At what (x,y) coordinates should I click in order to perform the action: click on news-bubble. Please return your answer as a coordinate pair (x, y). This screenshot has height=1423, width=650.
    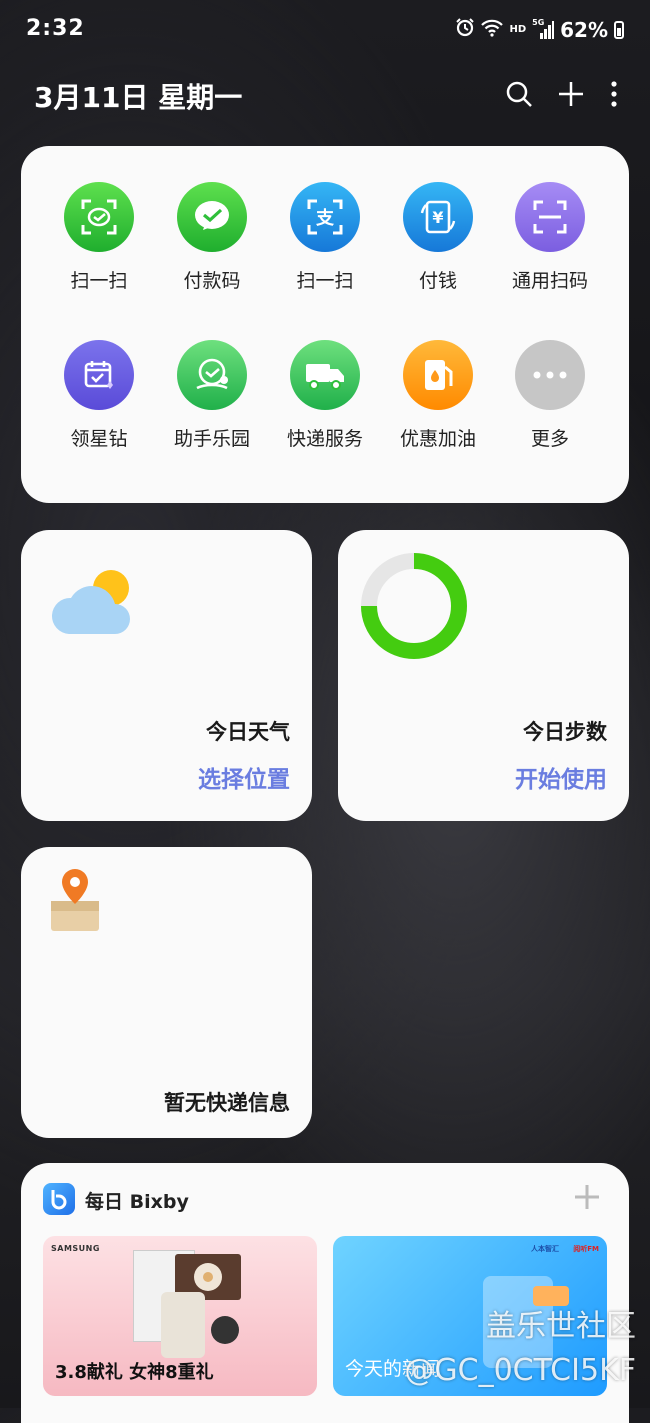
    Looking at the image, I should click on (551, 1296).